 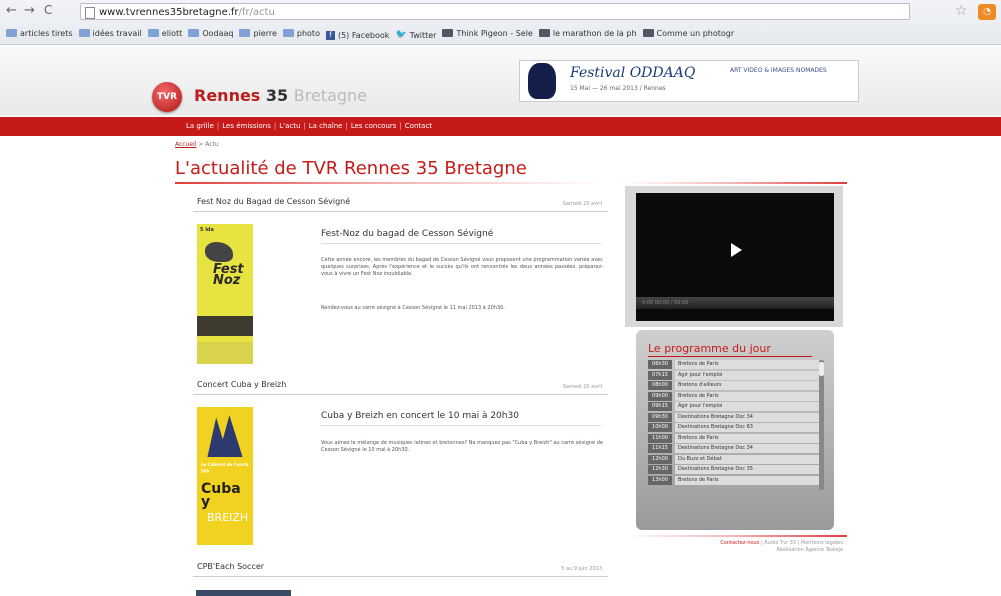 I want to click on article-name: Fest Noz du Bagad de Cesson Sévigné, so click(x=273, y=201).